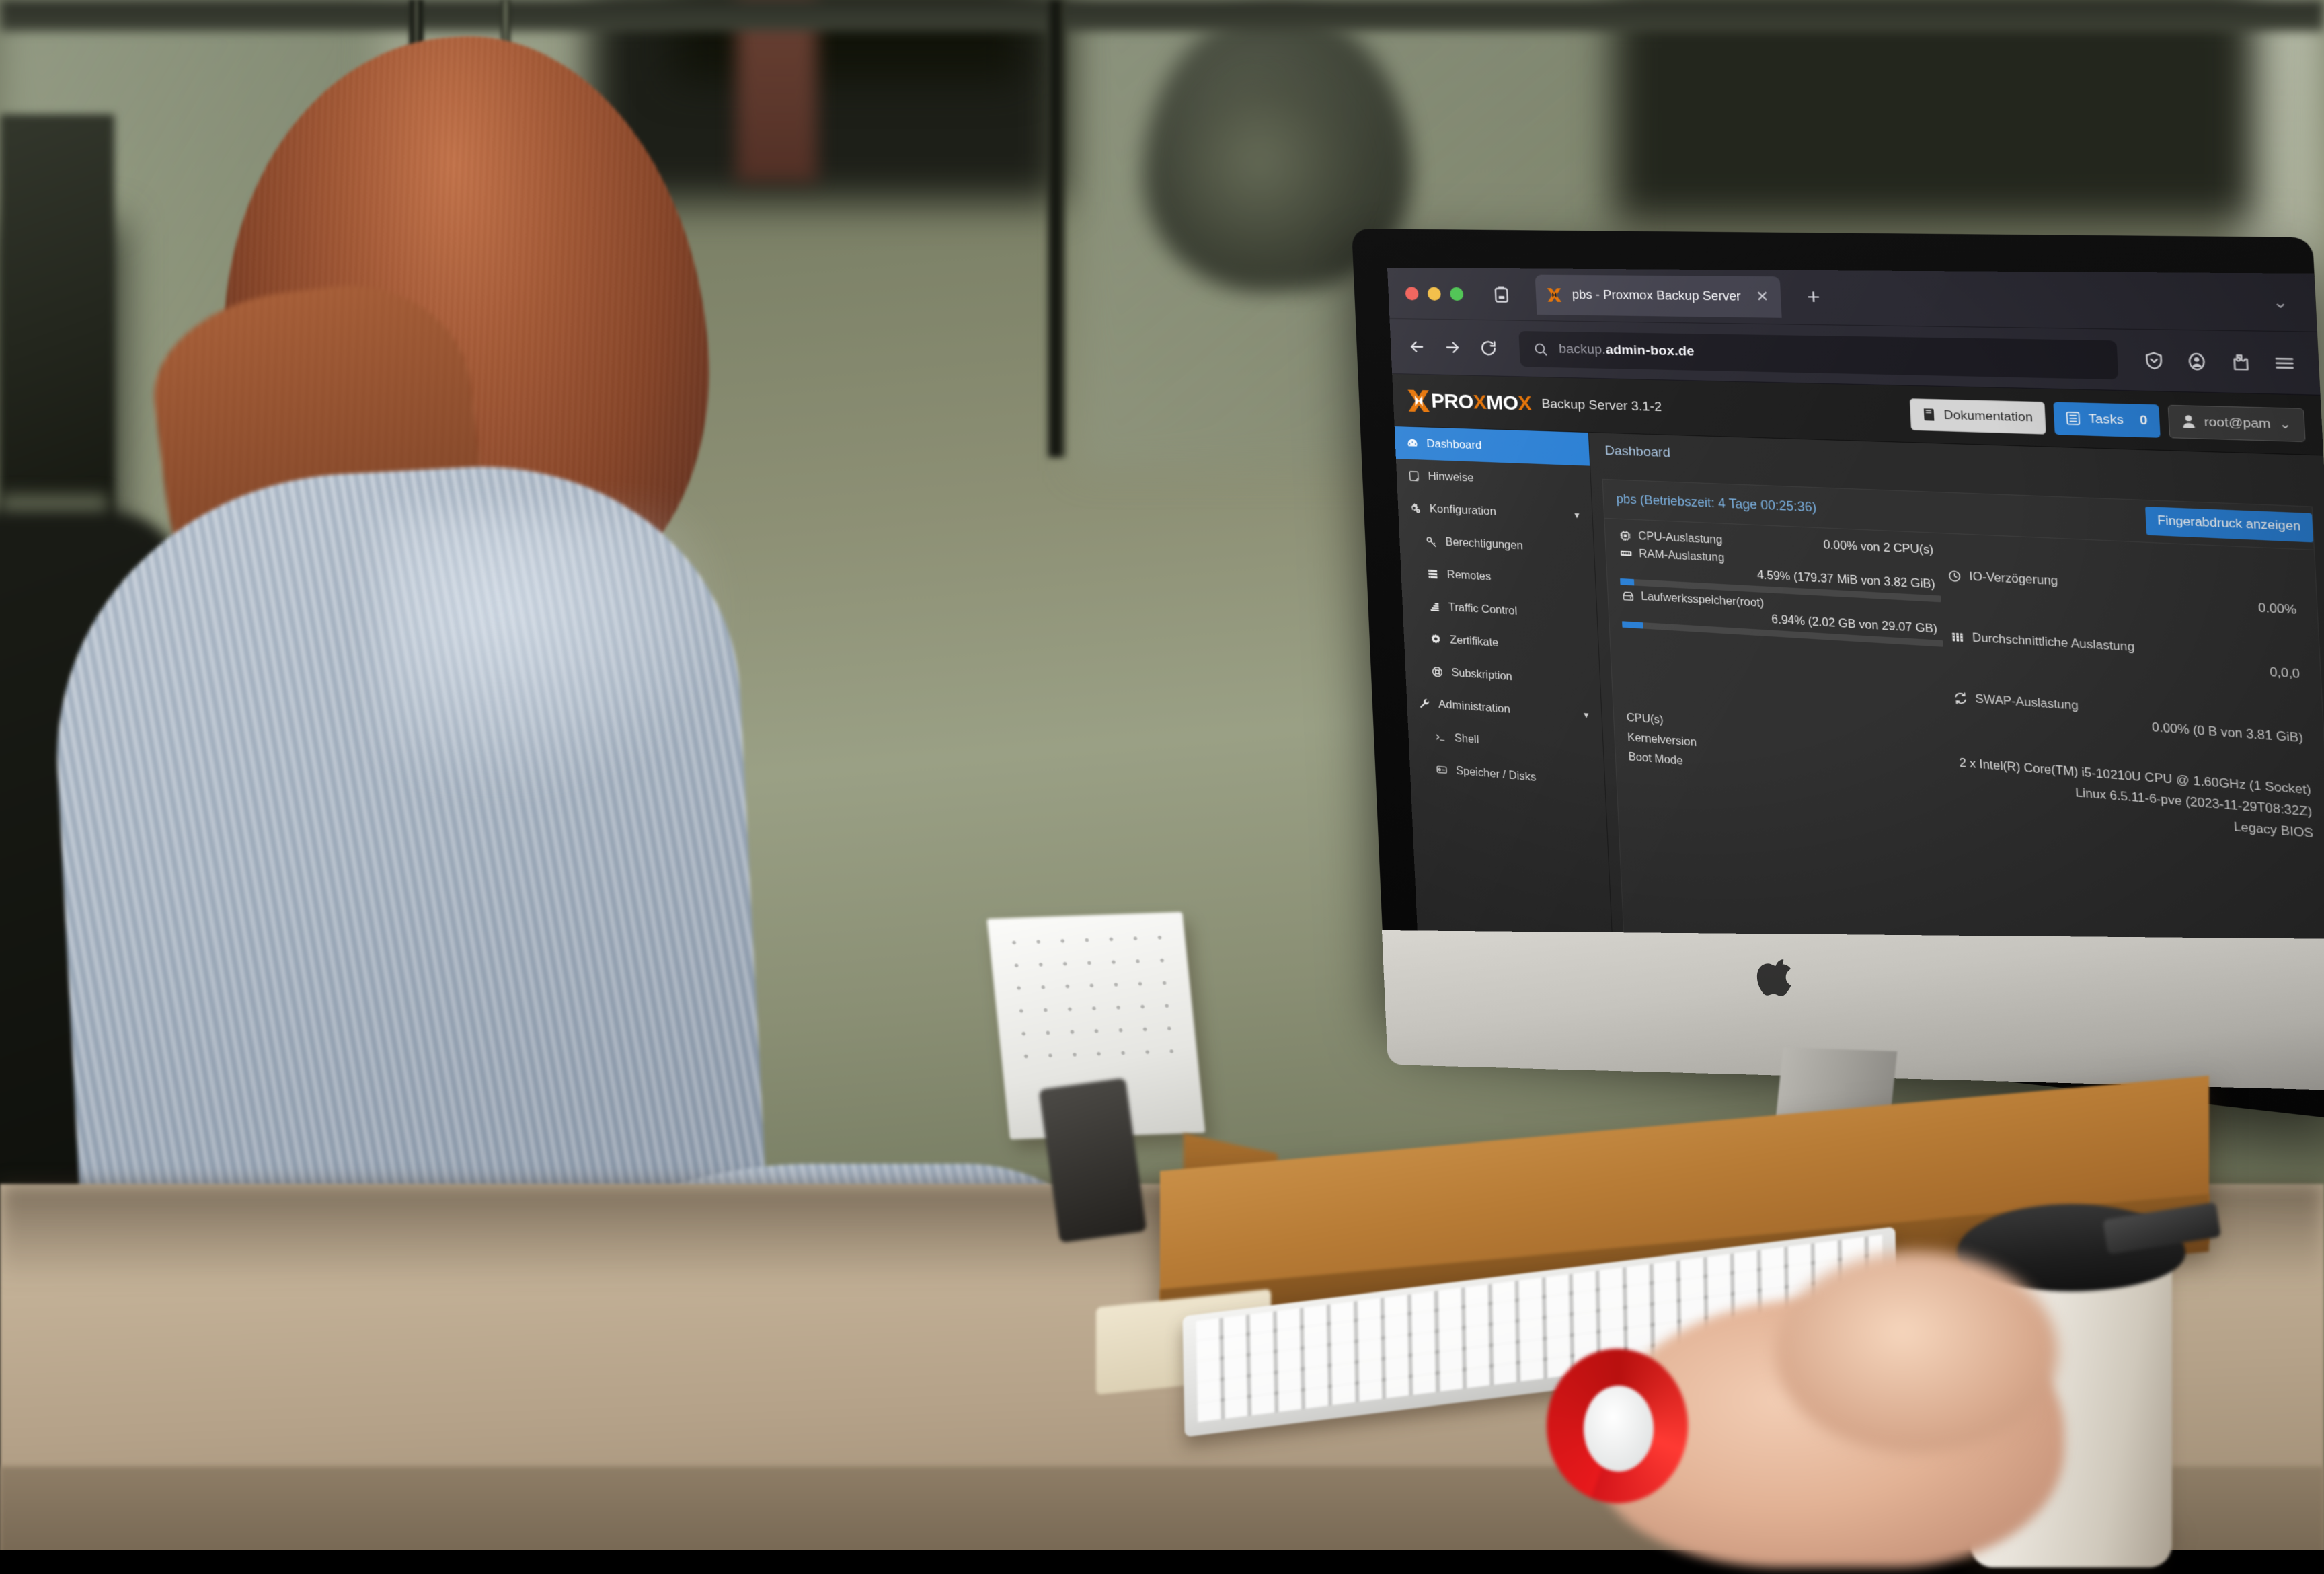 The height and width of the screenshot is (1574, 2324). What do you see at coordinates (1955, 576) in the screenshot?
I see `clock-icon` at bounding box center [1955, 576].